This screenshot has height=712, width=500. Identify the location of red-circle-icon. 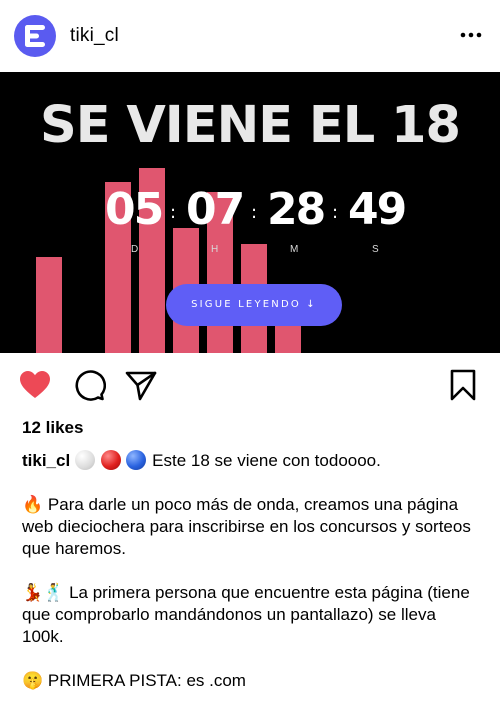
(110, 460).